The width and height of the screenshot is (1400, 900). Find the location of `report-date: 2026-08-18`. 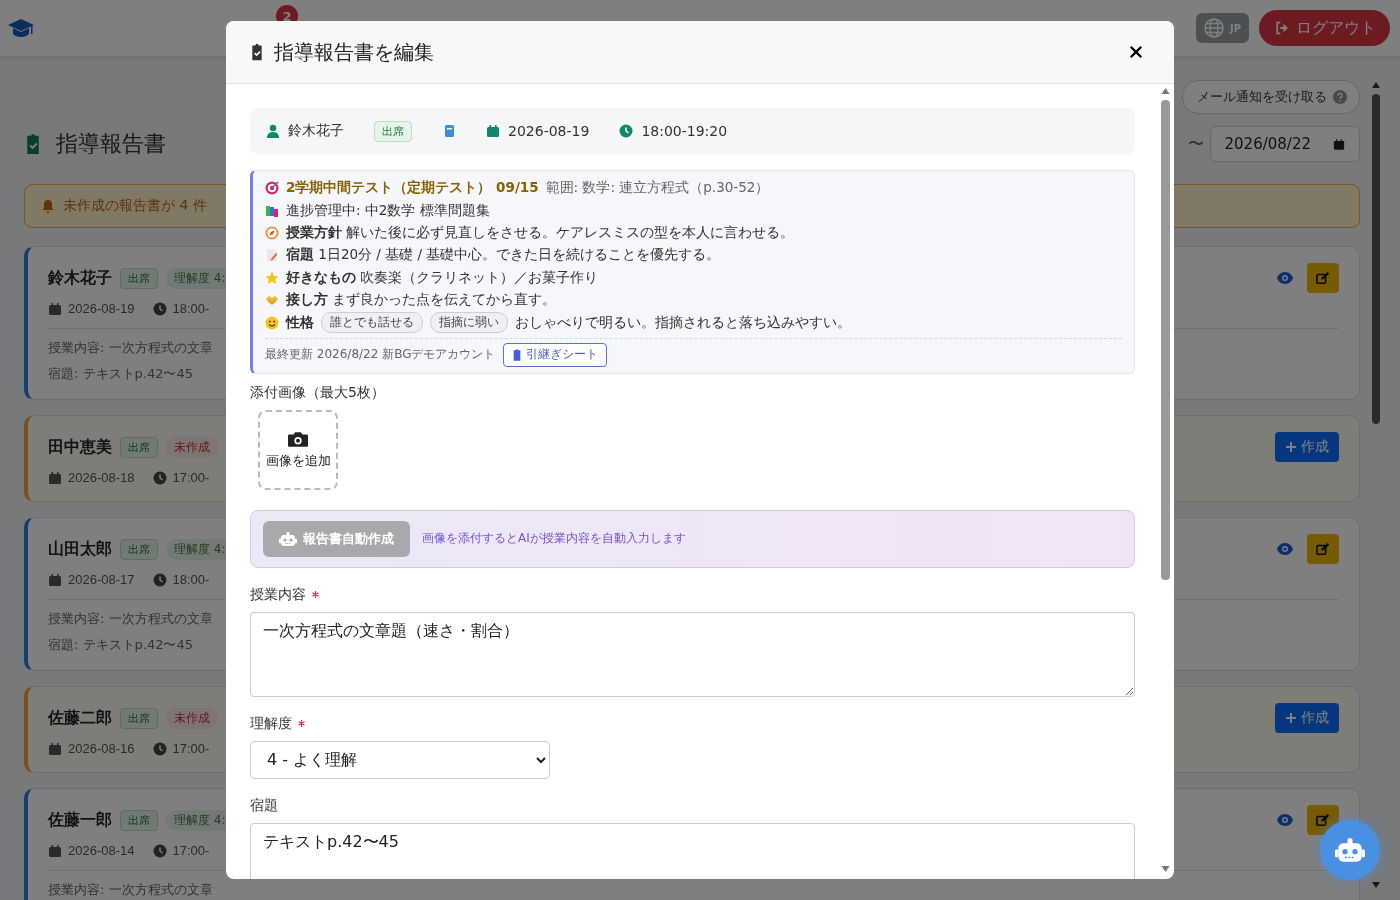

report-date: 2026-08-18 is located at coordinates (101, 477).